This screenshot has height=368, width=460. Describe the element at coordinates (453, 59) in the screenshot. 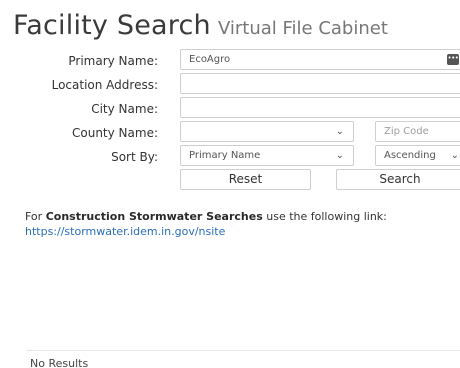

I see `ellipsis-icon: •••` at that location.